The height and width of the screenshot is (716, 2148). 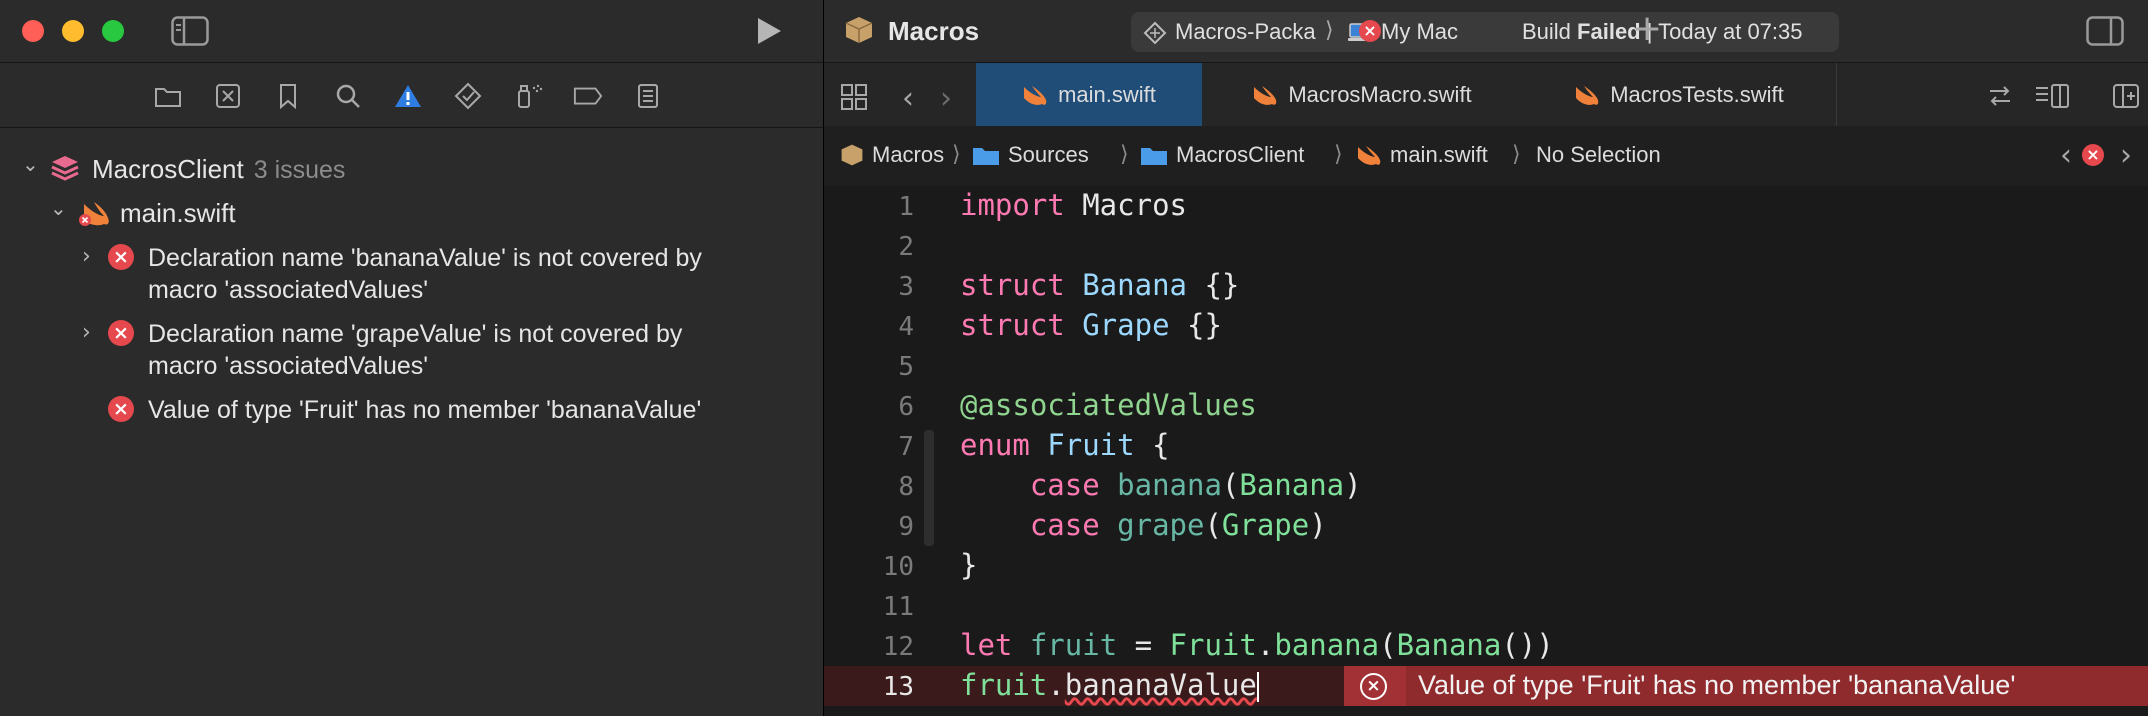 I want to click on line-number: 6, so click(x=906, y=407).